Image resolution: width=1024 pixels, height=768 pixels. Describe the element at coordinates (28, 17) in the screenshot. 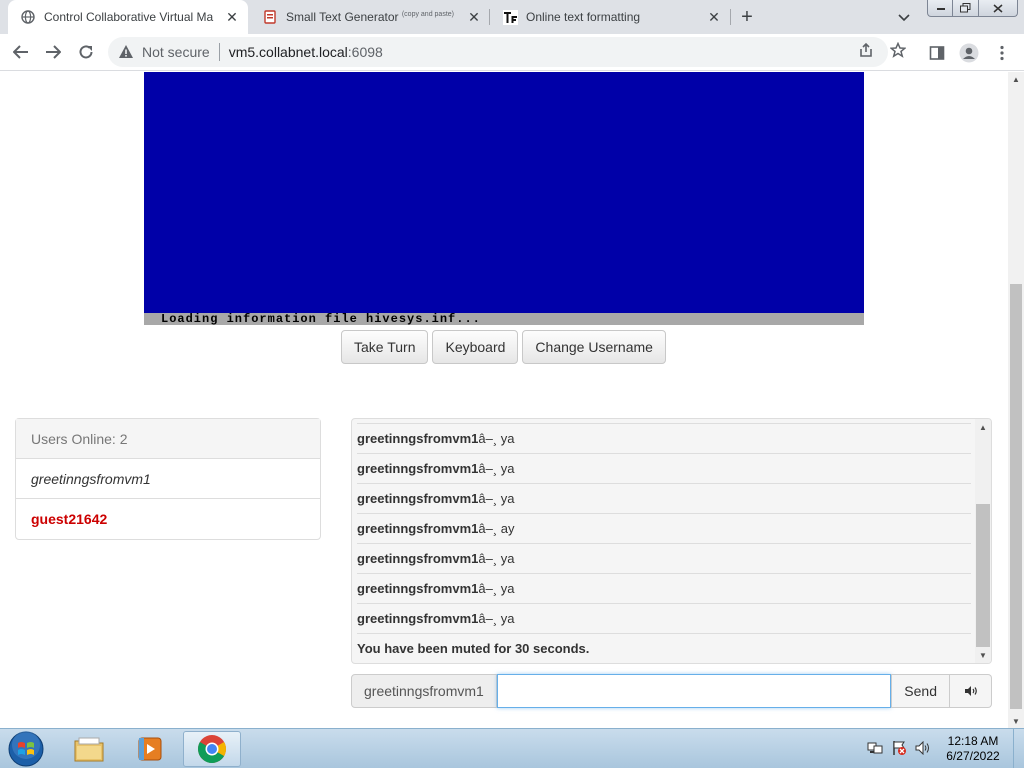

I see `globe-icon` at that location.